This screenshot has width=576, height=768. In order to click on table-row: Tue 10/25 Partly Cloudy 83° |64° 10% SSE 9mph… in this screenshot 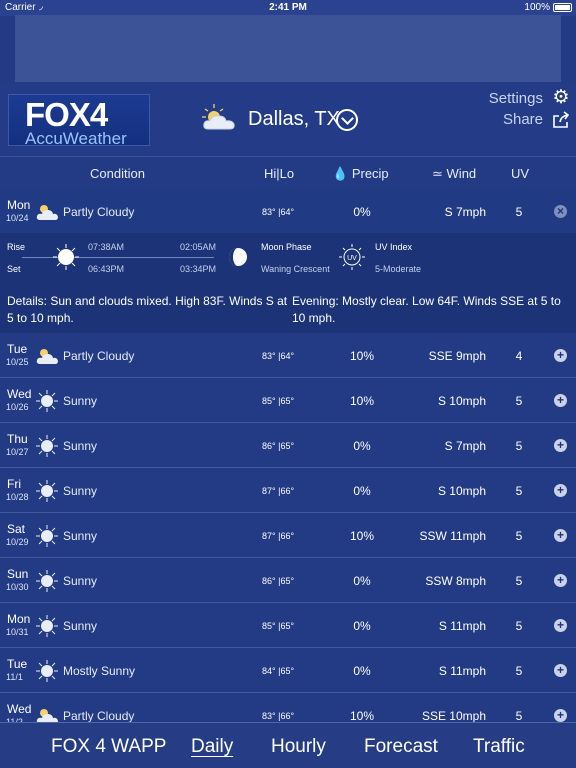, I will do `click(288, 355)`.